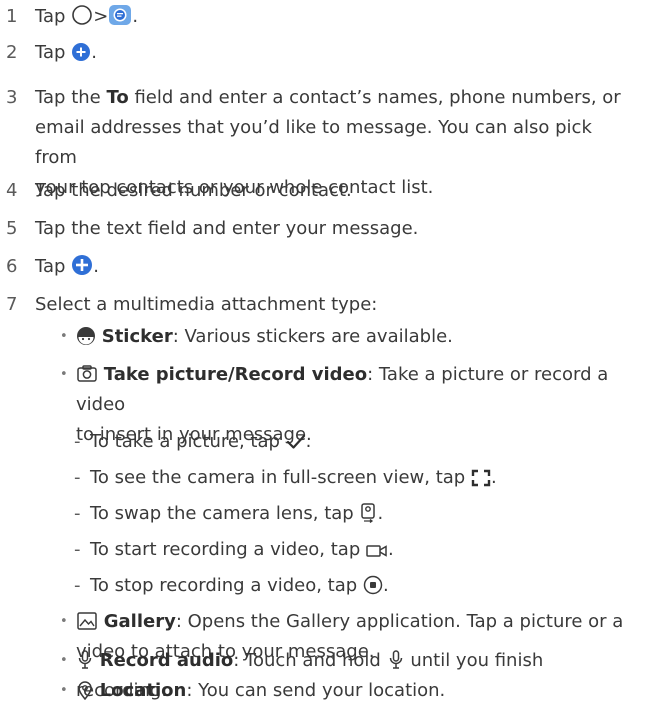  What do you see at coordinates (101, 16) in the screenshot?
I see `step-gt: >` at bounding box center [101, 16].